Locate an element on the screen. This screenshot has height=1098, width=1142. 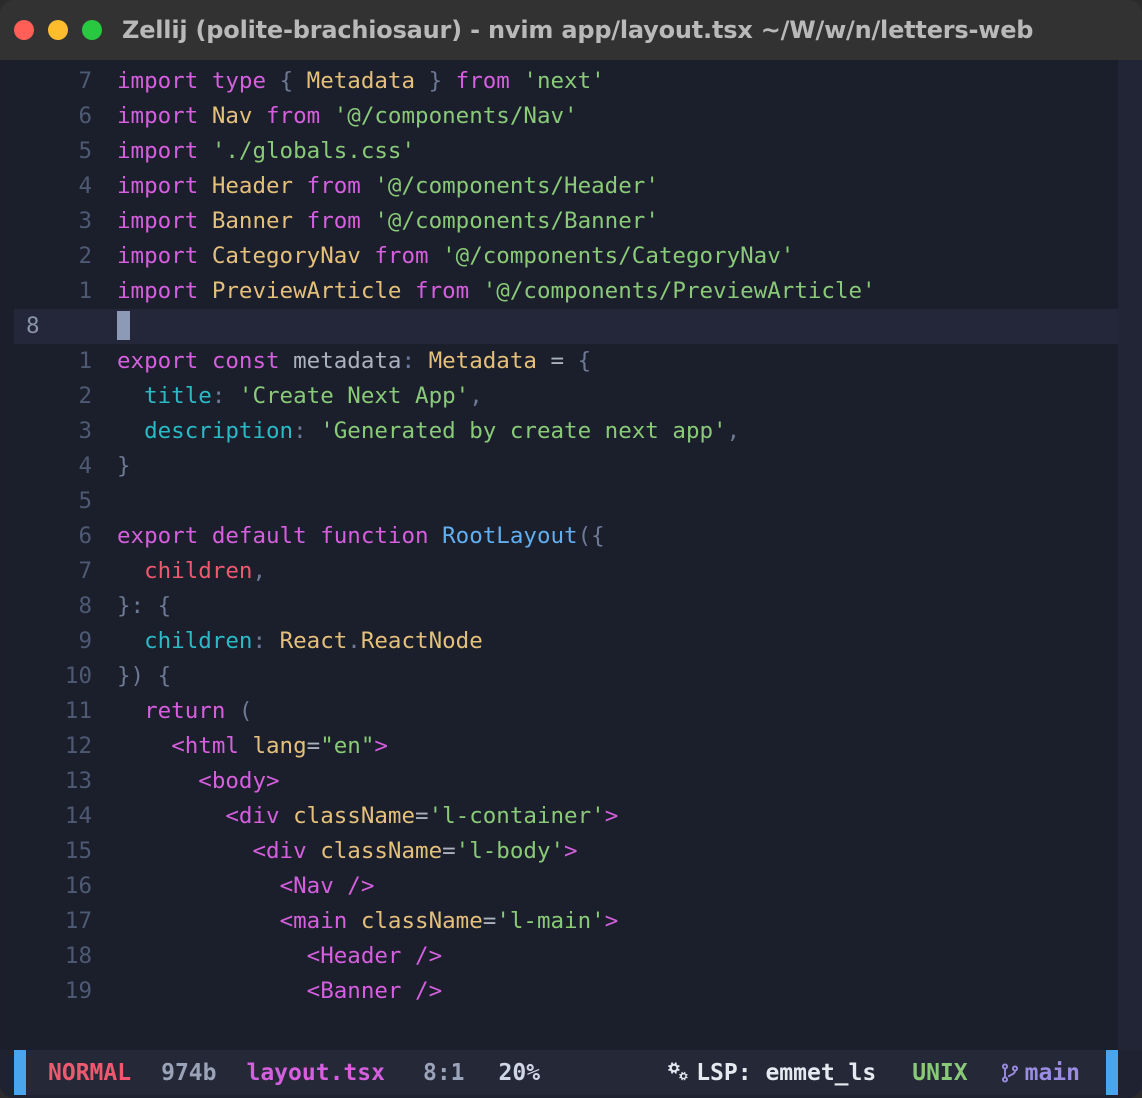
code-token: React is located at coordinates (313, 641).